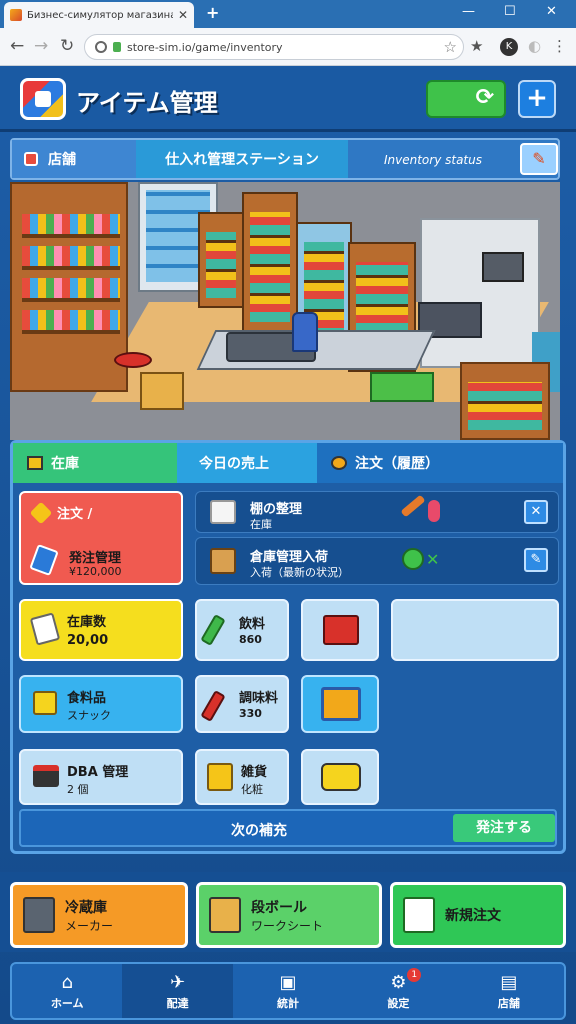  I want to click on url-text: store-sim.io/game/inventory, so click(282, 47).